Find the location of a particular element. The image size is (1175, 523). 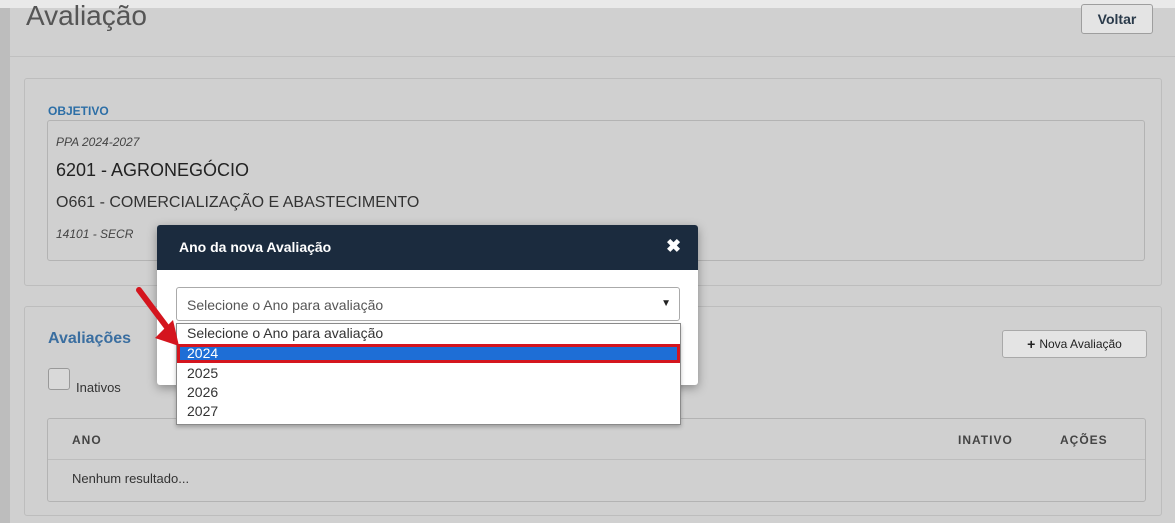

objective-label: O661 - COMERCIALIZAÇÃO E ABASTECIMENTO is located at coordinates (238, 202).